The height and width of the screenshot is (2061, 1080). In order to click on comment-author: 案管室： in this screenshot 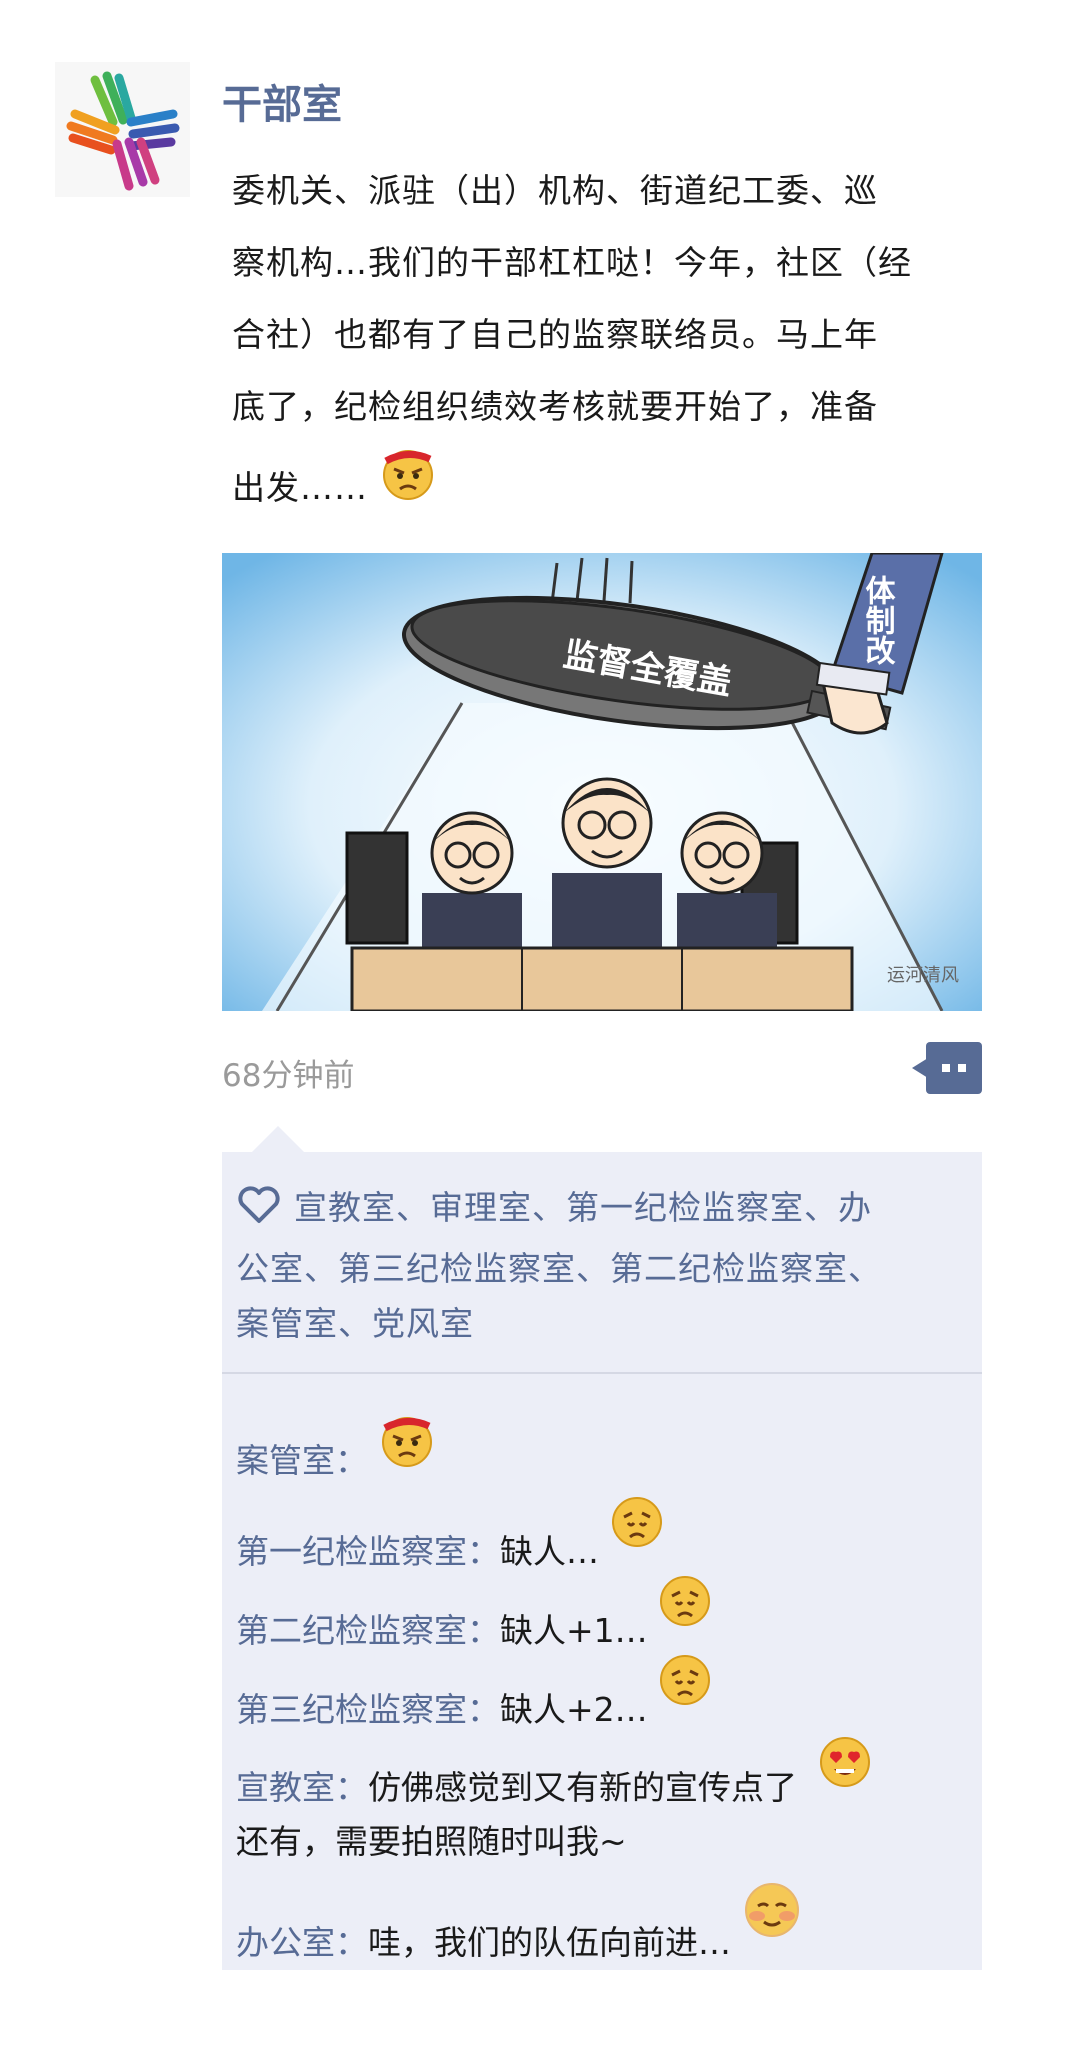, I will do `click(302, 1460)`.